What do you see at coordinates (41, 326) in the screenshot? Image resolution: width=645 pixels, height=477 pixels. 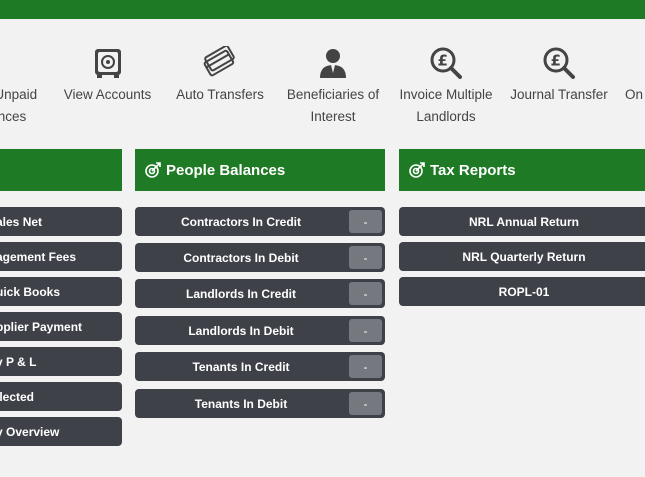 I see `report-button-label: pplier Payment` at bounding box center [41, 326].